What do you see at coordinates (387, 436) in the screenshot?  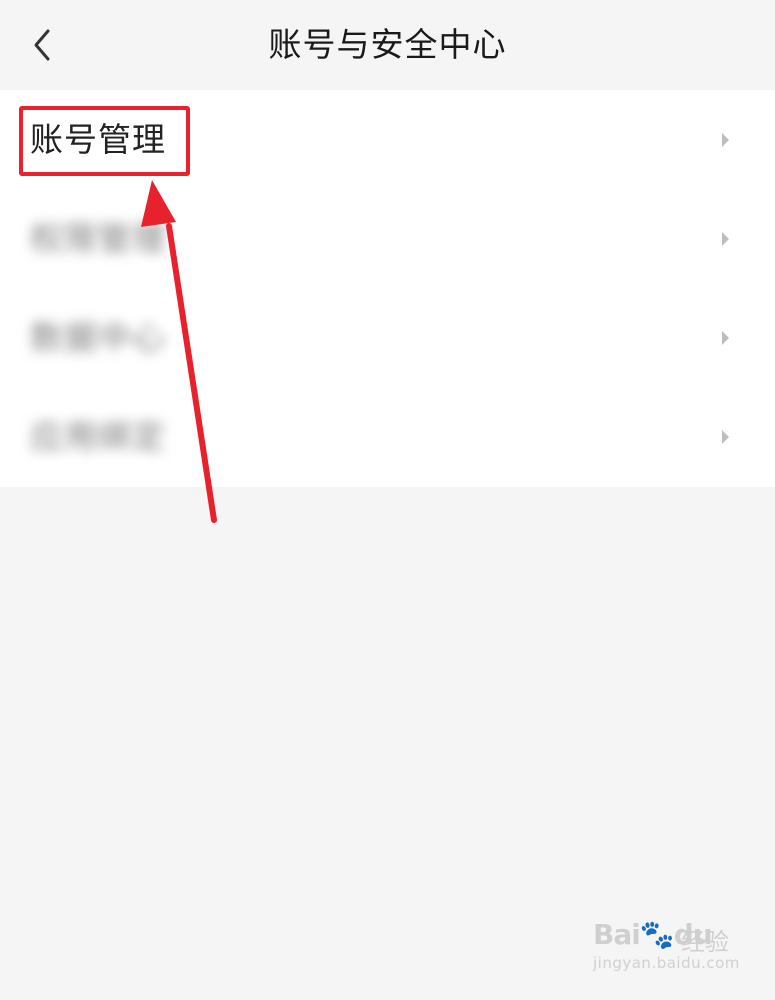 I see `menu-item-obscured-3: 应用绑定` at bounding box center [387, 436].